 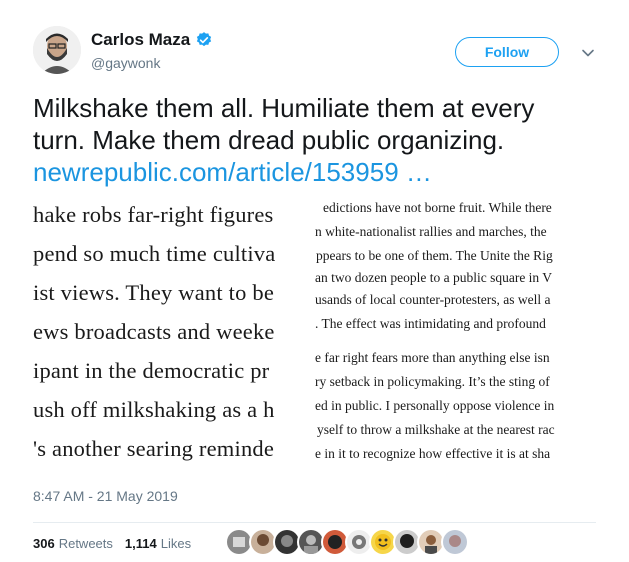 I want to click on article-text-line: ipant in the democratic pr, so click(x=151, y=370).